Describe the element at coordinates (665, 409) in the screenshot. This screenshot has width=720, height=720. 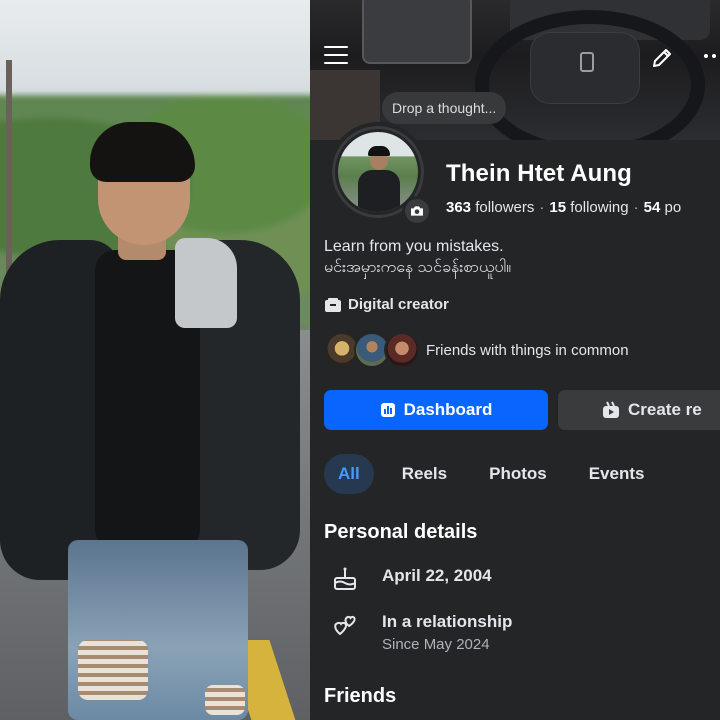
I see `create-label: Create re` at that location.